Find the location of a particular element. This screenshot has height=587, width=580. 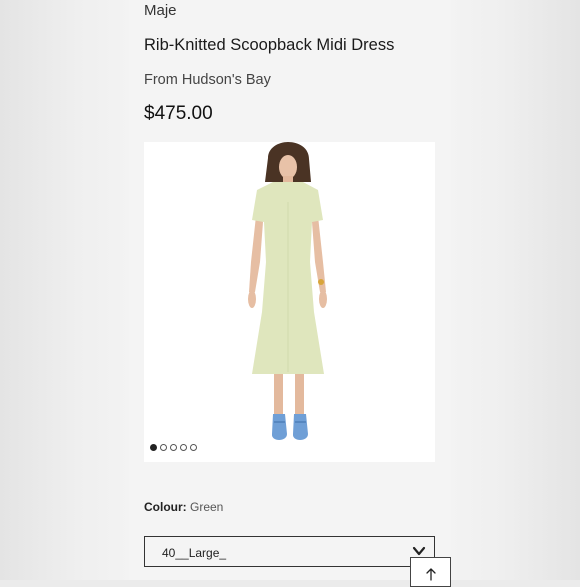

arrow-up-icon is located at coordinates (431, 574).